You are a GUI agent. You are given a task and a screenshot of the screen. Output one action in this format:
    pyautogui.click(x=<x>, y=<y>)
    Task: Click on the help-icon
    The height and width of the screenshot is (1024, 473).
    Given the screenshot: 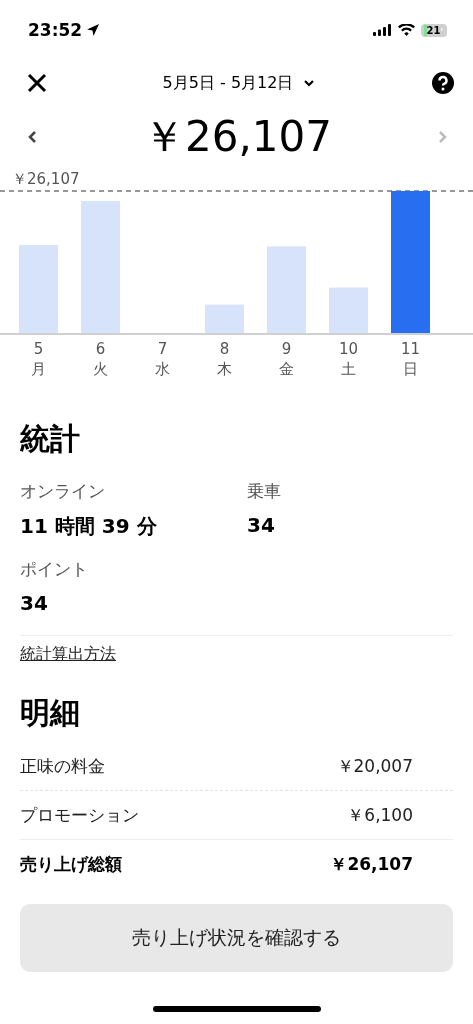 What is the action you would take?
    pyautogui.click(x=443, y=83)
    